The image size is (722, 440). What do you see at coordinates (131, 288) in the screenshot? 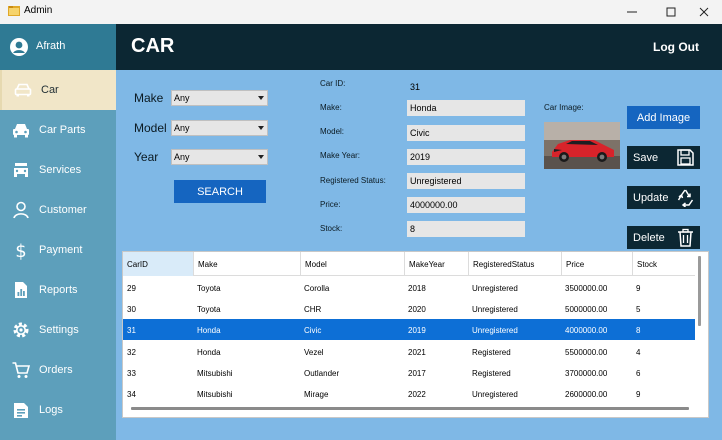
I see `cell-carid: 29` at bounding box center [131, 288].